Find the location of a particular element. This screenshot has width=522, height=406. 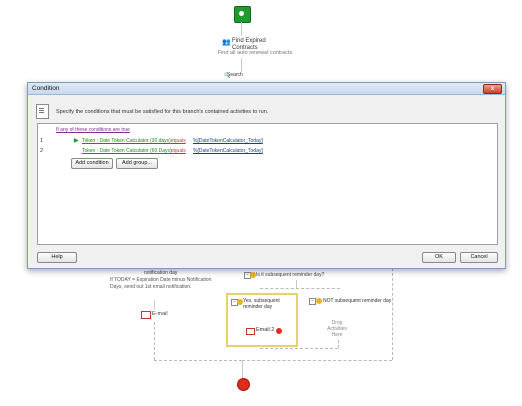

condition-icon is located at coordinates (319, 301).